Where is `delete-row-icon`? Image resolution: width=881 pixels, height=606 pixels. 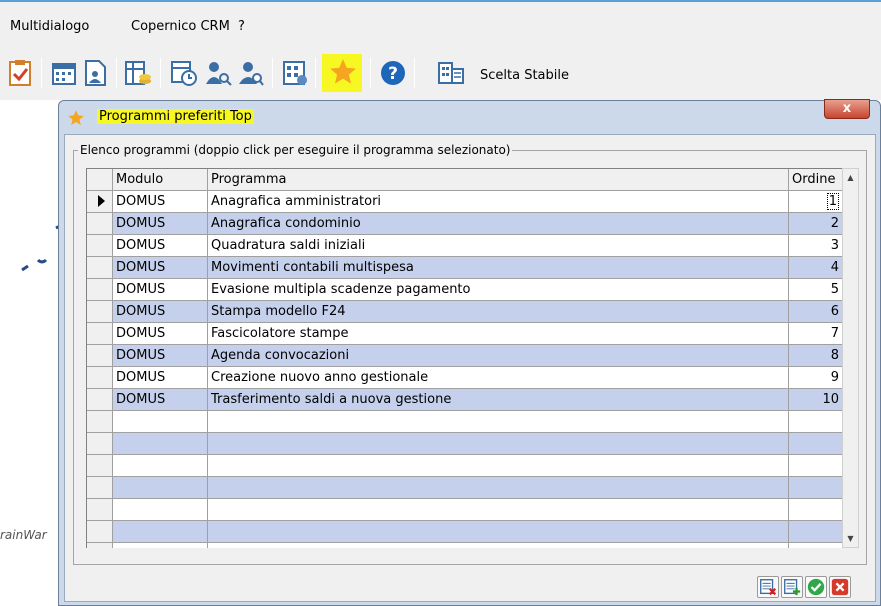 delete-row-icon is located at coordinates (768, 587).